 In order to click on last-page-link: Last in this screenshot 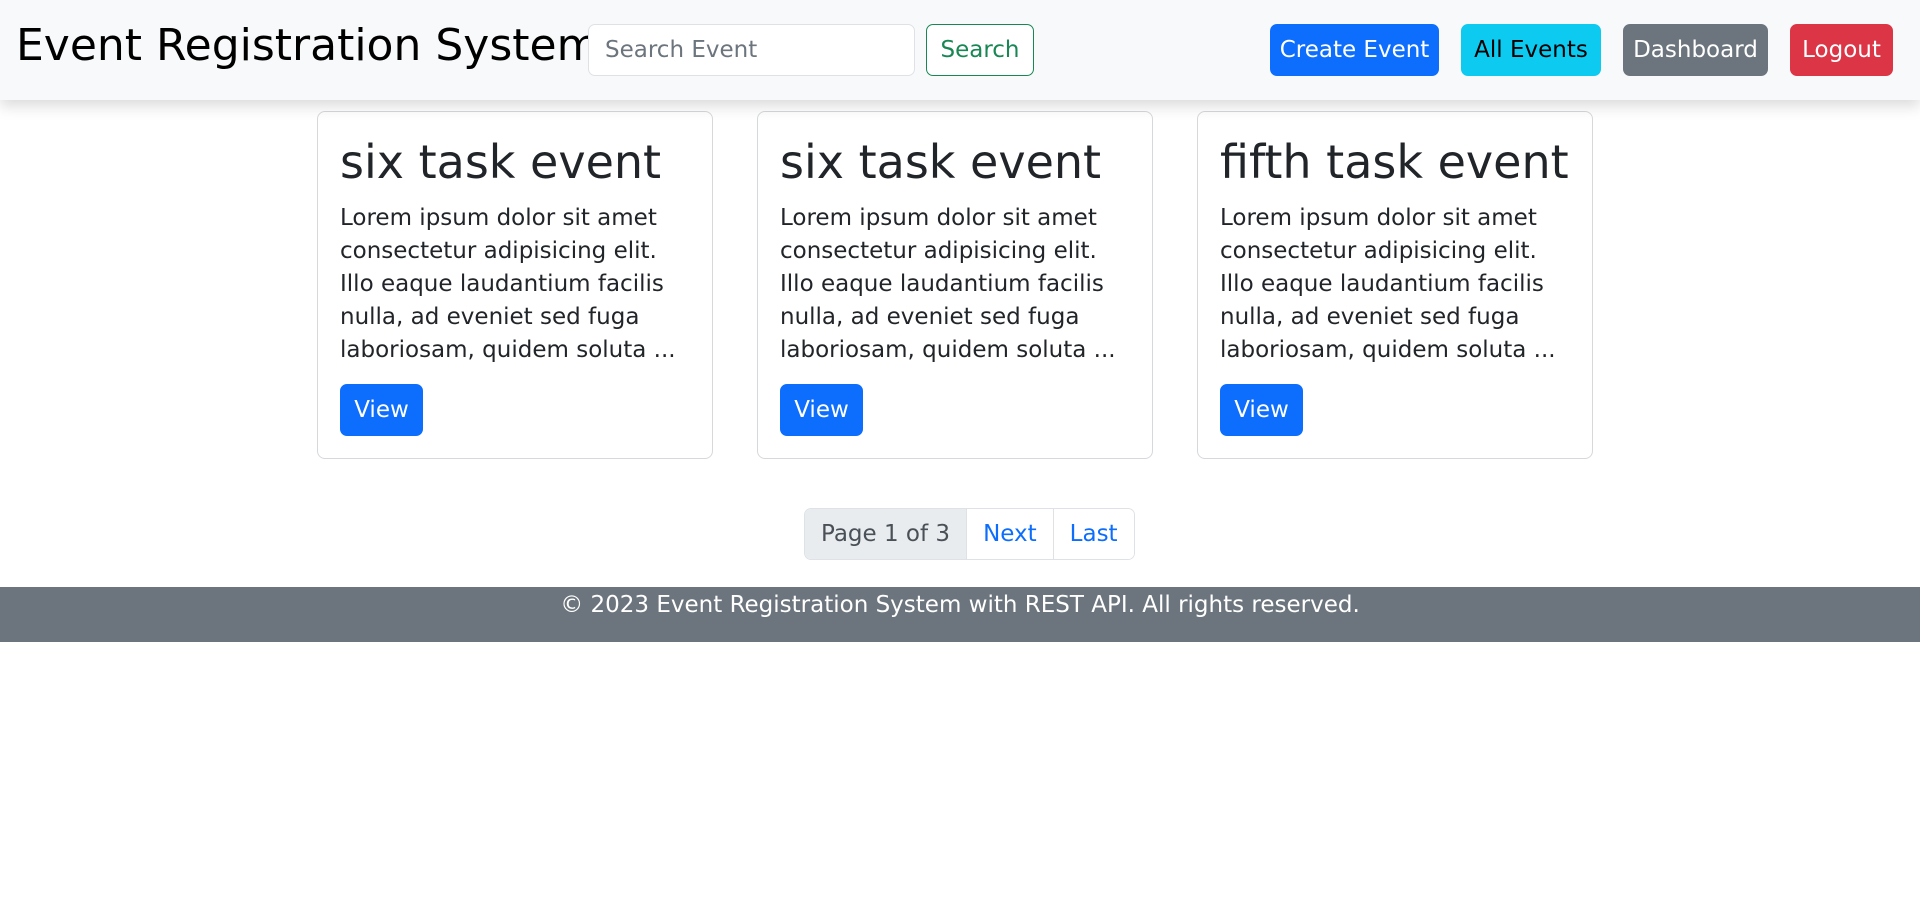, I will do `click(1093, 534)`.